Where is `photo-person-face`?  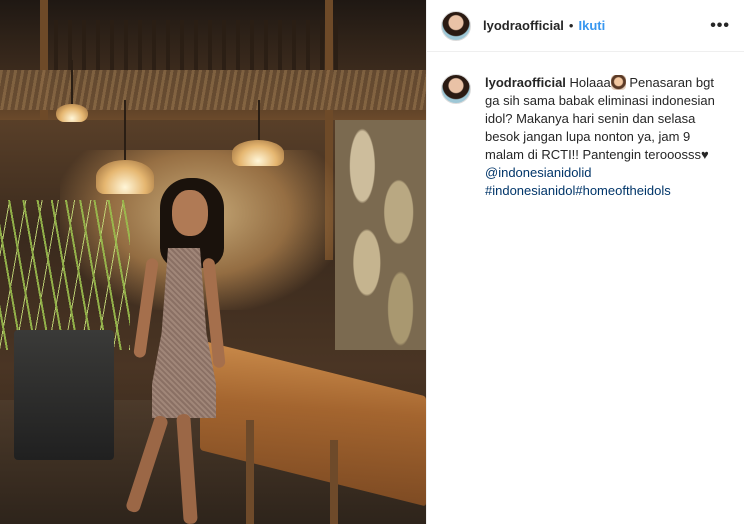
photo-person-face is located at coordinates (190, 213).